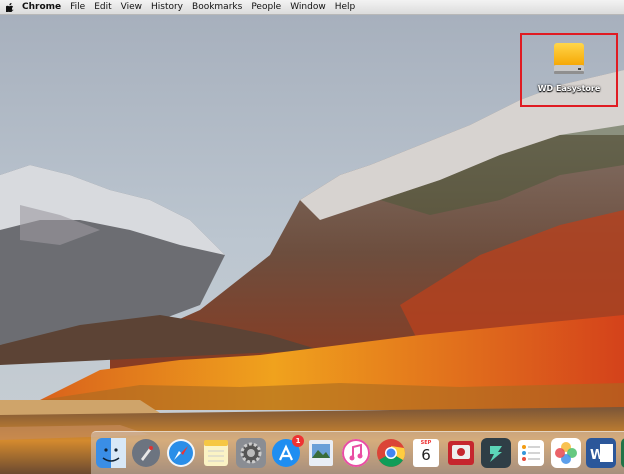  I want to click on dock-chrome, so click(391, 453).